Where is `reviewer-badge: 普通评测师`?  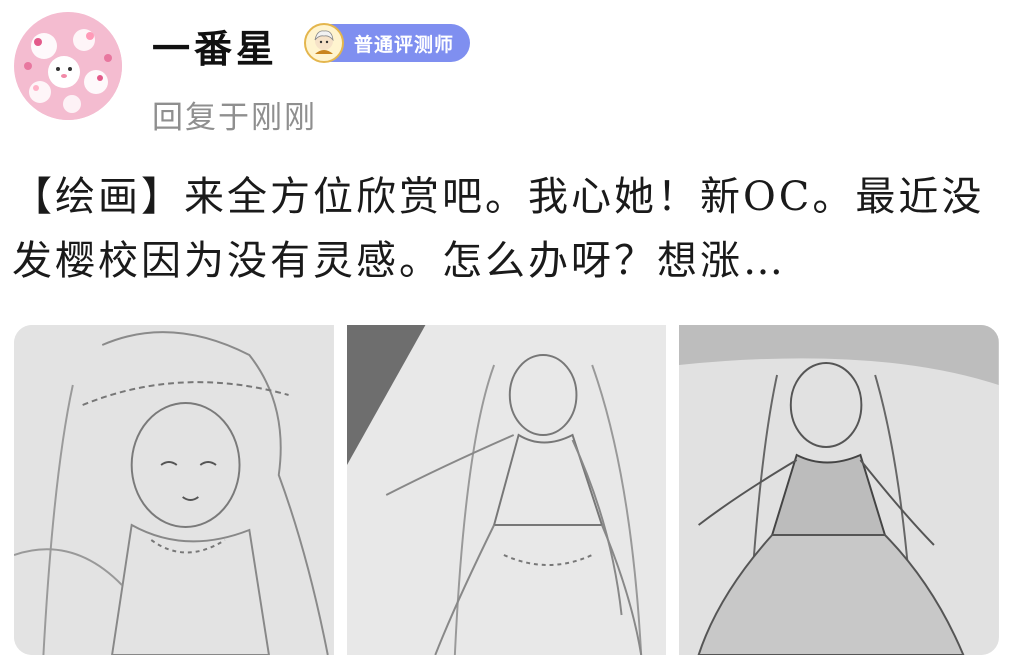
reviewer-badge: 普通评测师 is located at coordinates (387, 43).